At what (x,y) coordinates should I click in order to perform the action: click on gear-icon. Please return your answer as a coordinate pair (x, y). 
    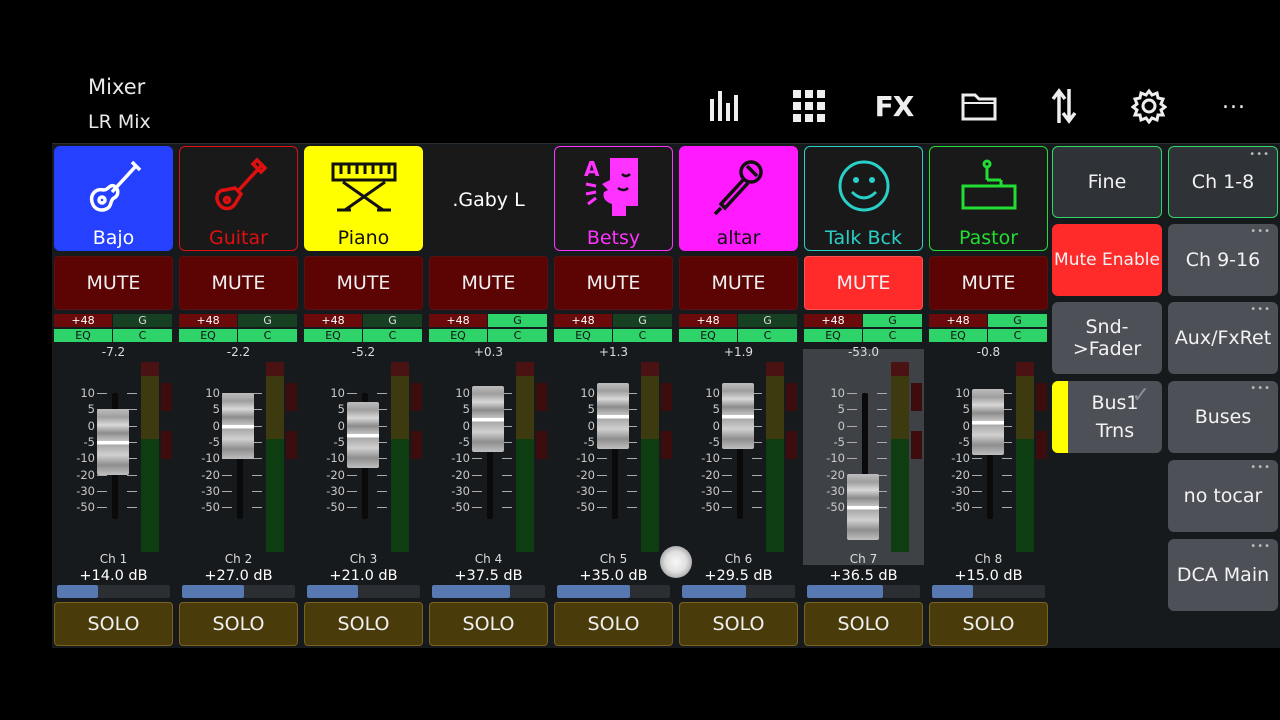
    Looking at the image, I should click on (1149, 106).